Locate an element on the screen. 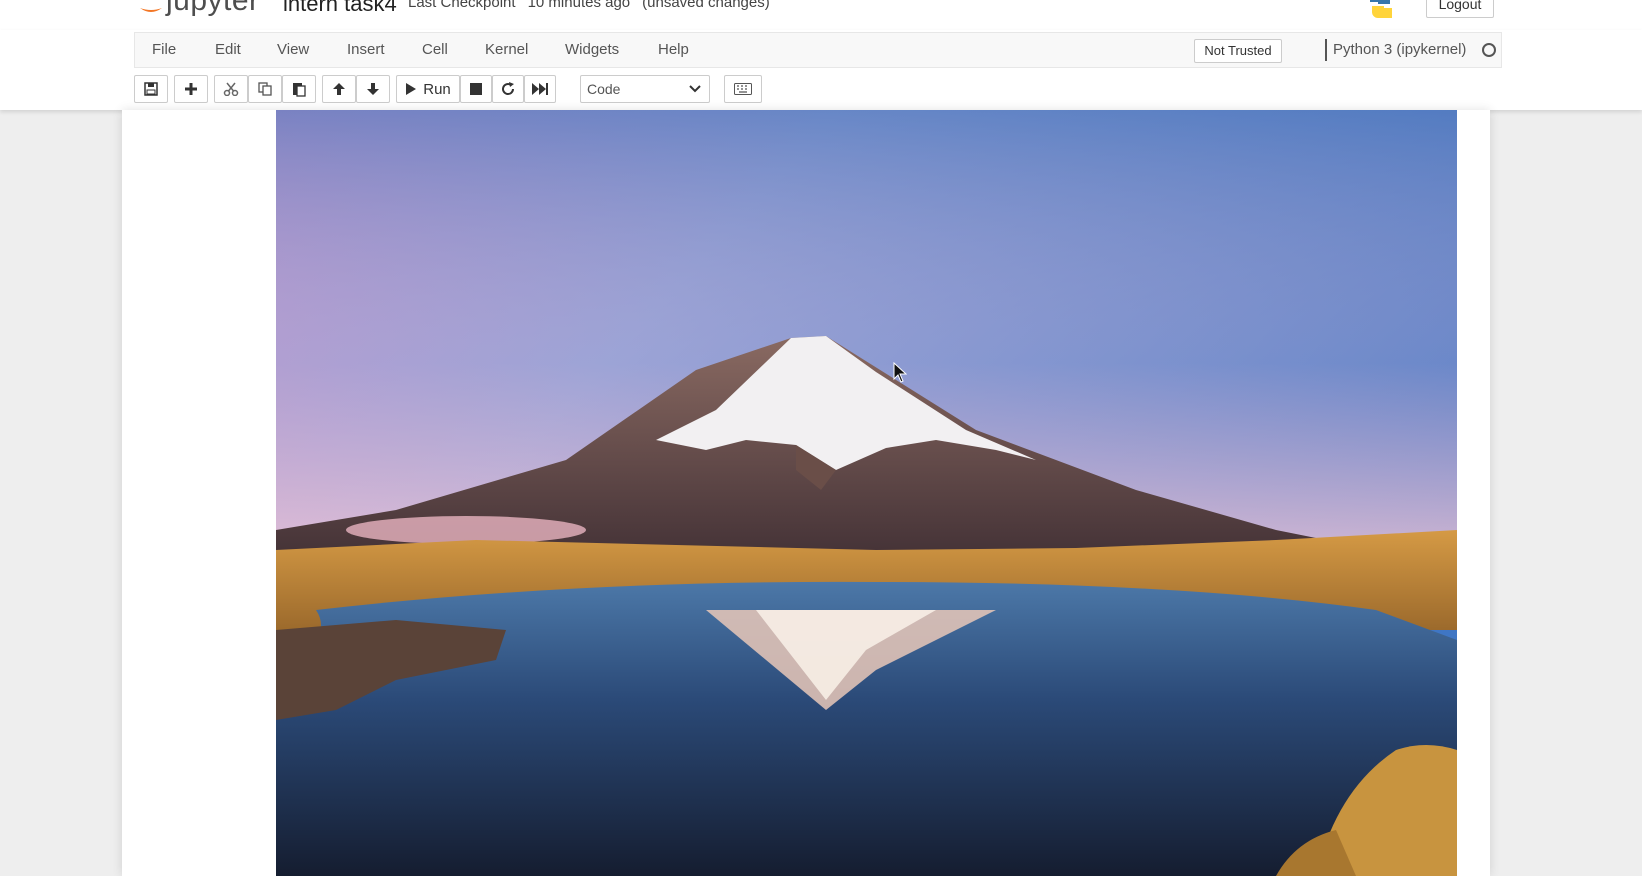  insert-cell-button is located at coordinates (191, 89).